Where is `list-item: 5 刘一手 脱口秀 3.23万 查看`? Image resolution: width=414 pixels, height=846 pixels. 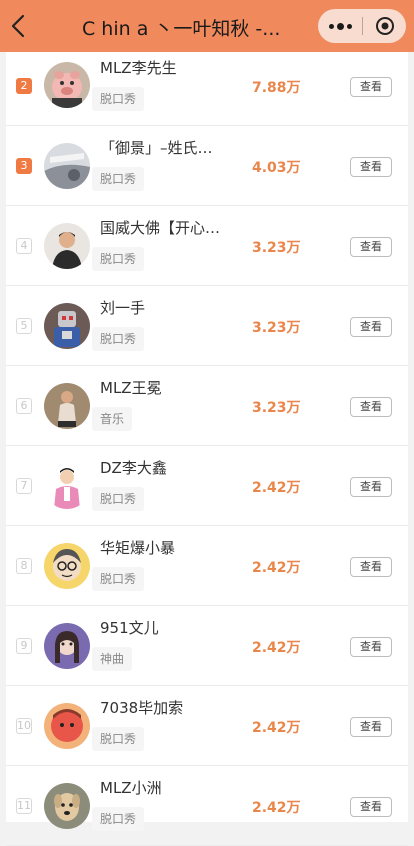 list-item: 5 刘一手 脱口秀 3.23万 查看 is located at coordinates (207, 326).